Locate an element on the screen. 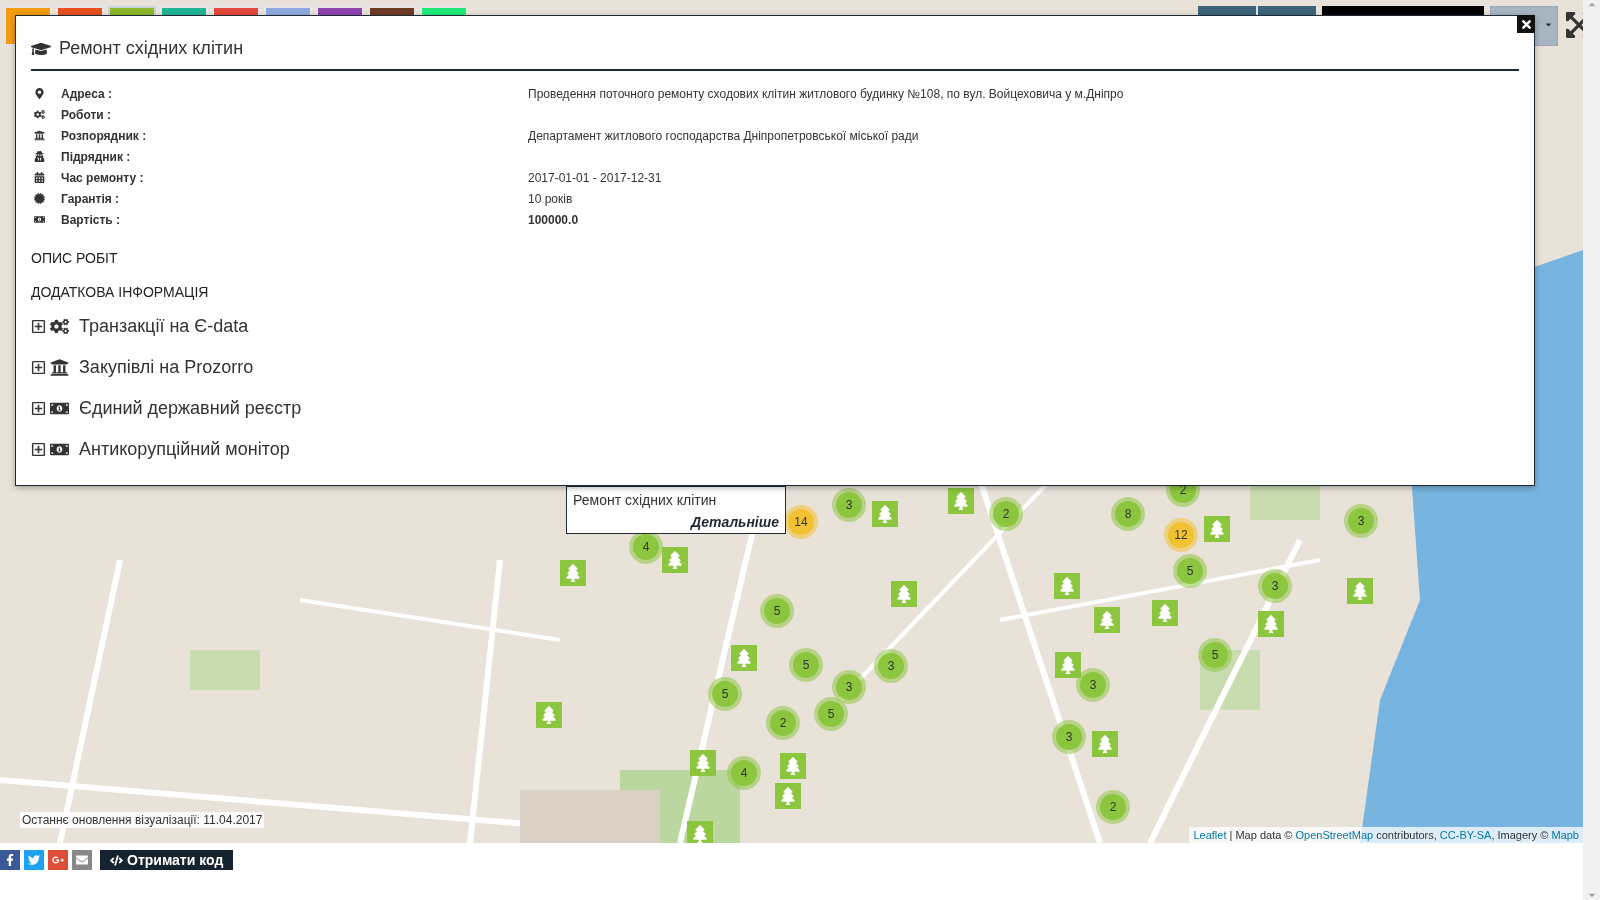 The width and height of the screenshot is (1600, 900). field-label: Адреса : is located at coordinates (87, 93).